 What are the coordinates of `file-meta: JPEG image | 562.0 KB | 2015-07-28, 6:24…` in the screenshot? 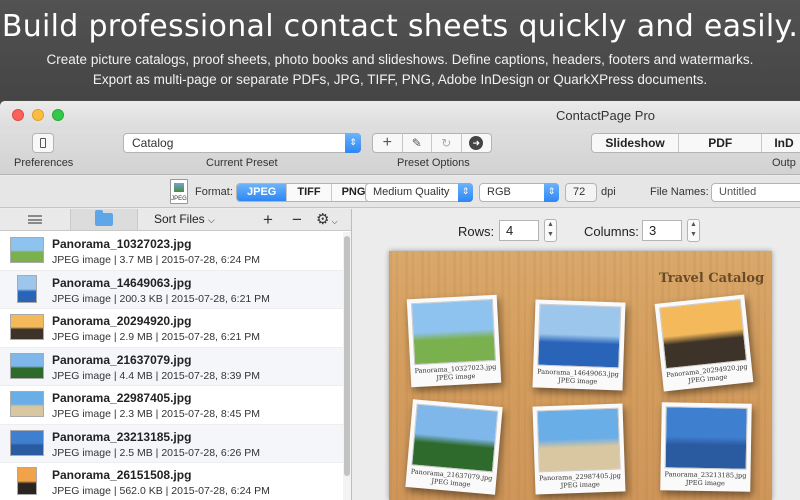 It's located at (161, 491).